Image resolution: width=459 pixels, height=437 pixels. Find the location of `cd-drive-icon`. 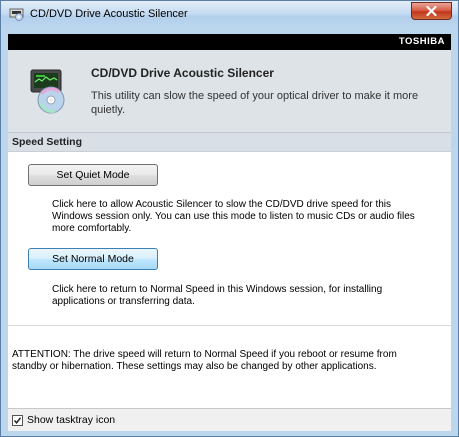

cd-drive-icon is located at coordinates (16, 14).